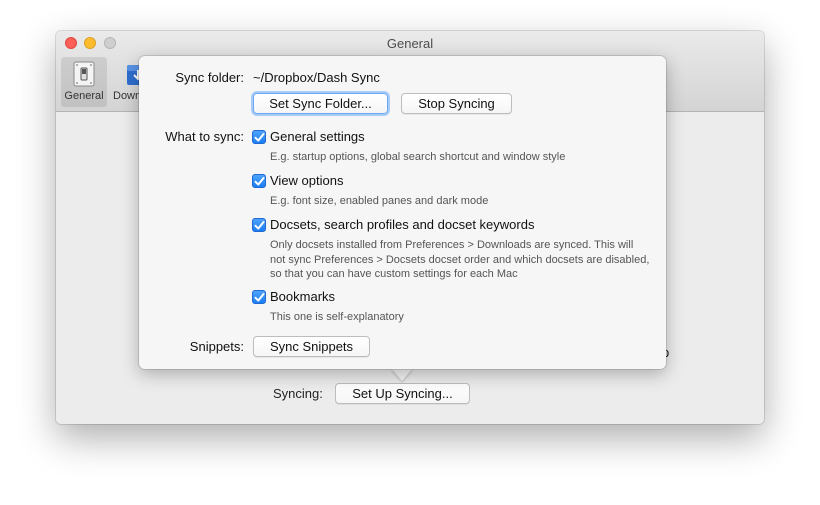  I want to click on switch-icon, so click(84, 74).